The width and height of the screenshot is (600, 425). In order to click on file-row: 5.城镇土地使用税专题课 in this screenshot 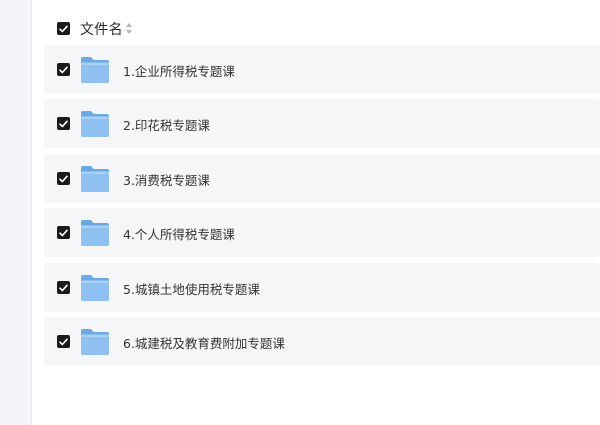, I will do `click(322, 287)`.